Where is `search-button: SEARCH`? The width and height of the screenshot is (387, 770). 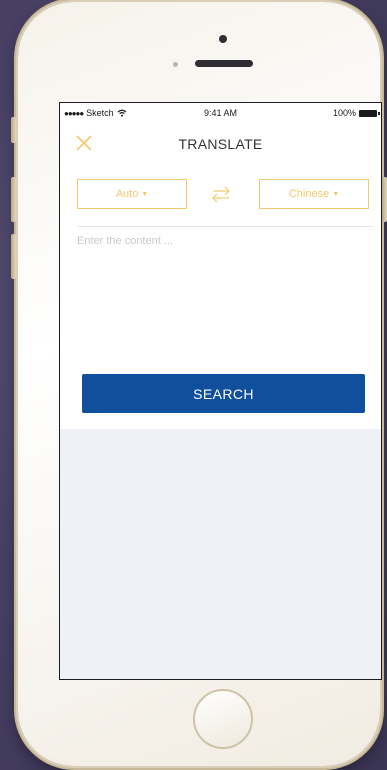 search-button: SEARCH is located at coordinates (223, 393).